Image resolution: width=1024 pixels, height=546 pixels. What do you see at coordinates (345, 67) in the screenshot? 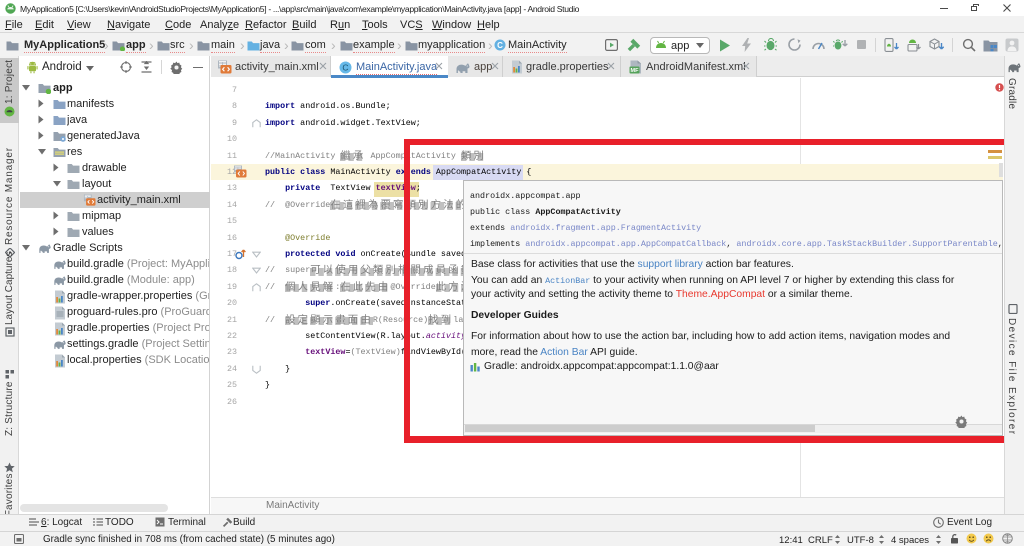
I see `svg-text: C` at bounding box center [345, 67].